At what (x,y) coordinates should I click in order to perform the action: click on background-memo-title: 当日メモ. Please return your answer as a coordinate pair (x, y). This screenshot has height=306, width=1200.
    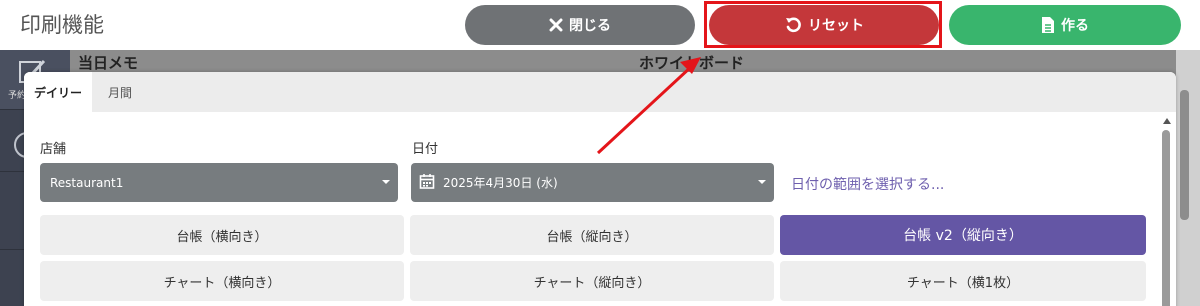
    Looking at the image, I should click on (108, 63).